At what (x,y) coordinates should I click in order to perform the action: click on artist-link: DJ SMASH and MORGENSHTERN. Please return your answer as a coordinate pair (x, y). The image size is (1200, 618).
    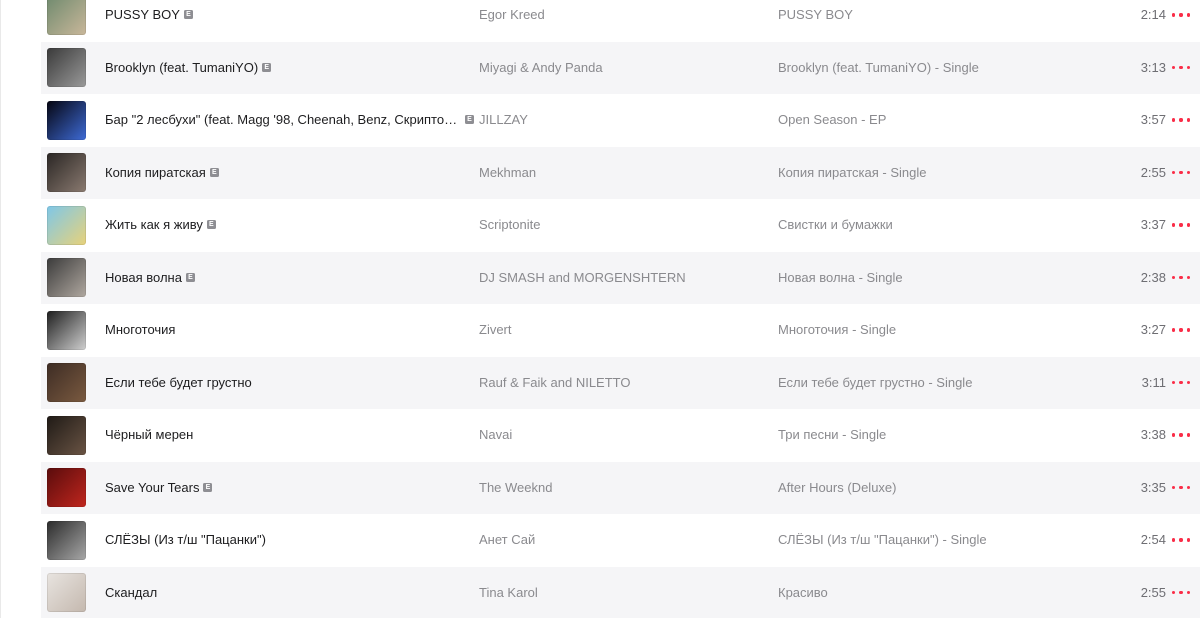
    Looking at the image, I should click on (582, 278).